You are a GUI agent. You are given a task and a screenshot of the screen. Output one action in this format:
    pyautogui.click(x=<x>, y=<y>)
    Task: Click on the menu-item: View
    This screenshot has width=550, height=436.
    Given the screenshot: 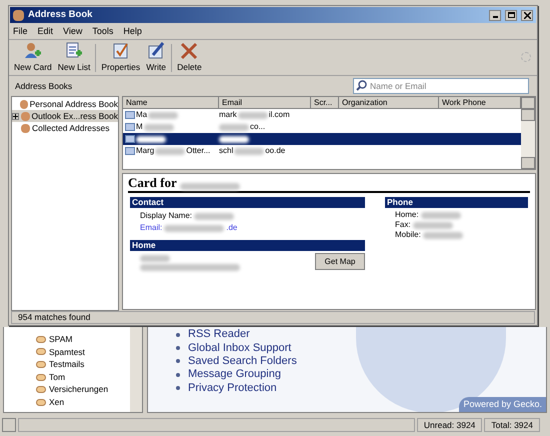 What is the action you would take?
    pyautogui.click(x=72, y=31)
    